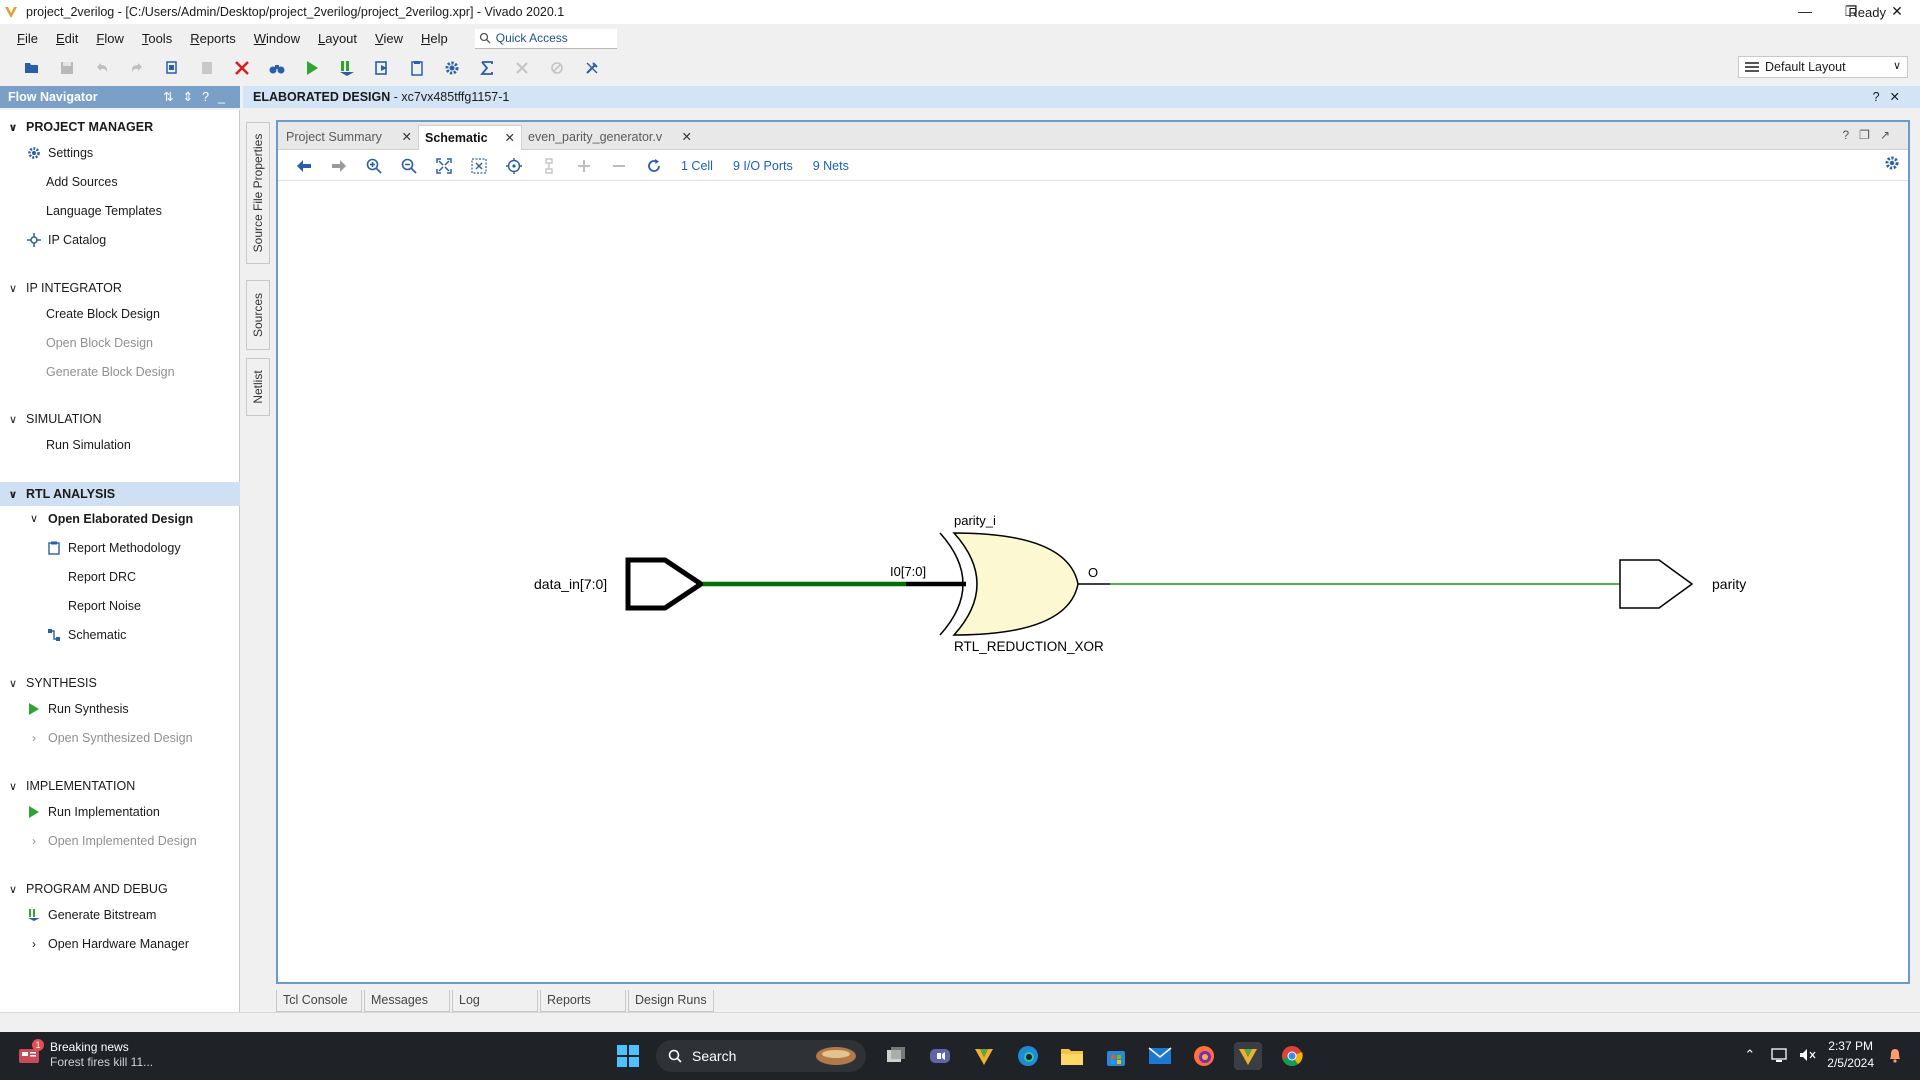  What do you see at coordinates (408, 166) in the screenshot?
I see `zoom-out-button` at bounding box center [408, 166].